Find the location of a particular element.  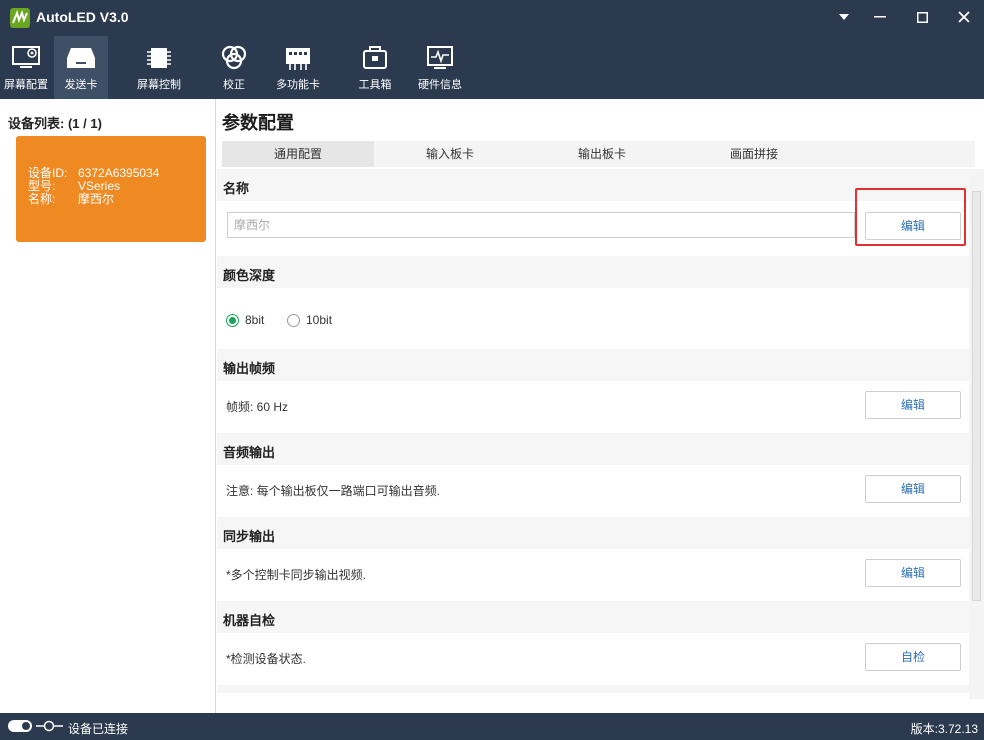

tool-label: 屏幕控制 is located at coordinates (159, 85).